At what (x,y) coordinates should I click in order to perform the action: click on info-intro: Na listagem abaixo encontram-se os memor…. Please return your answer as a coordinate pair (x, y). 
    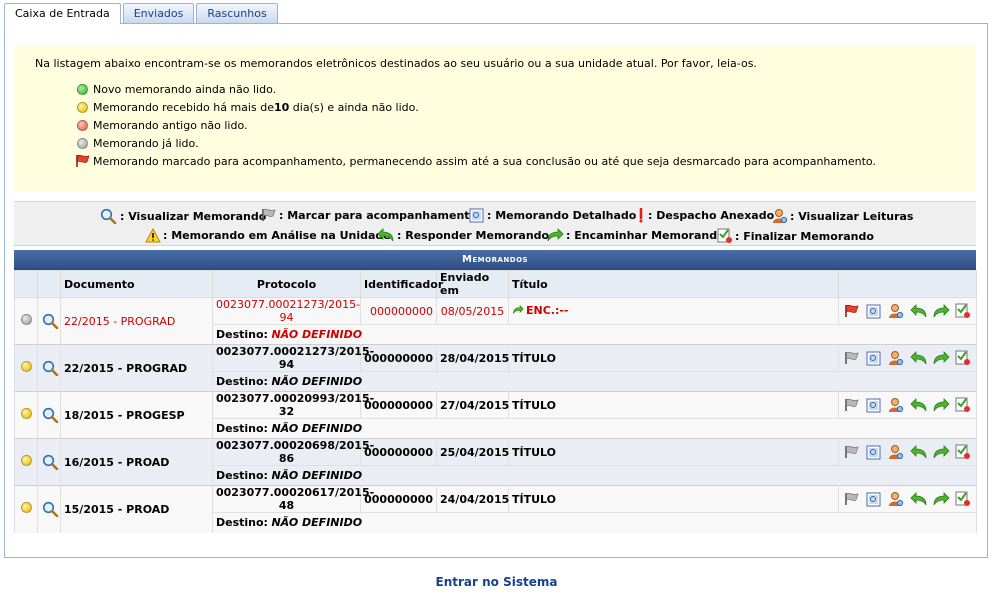
    Looking at the image, I should click on (396, 63).